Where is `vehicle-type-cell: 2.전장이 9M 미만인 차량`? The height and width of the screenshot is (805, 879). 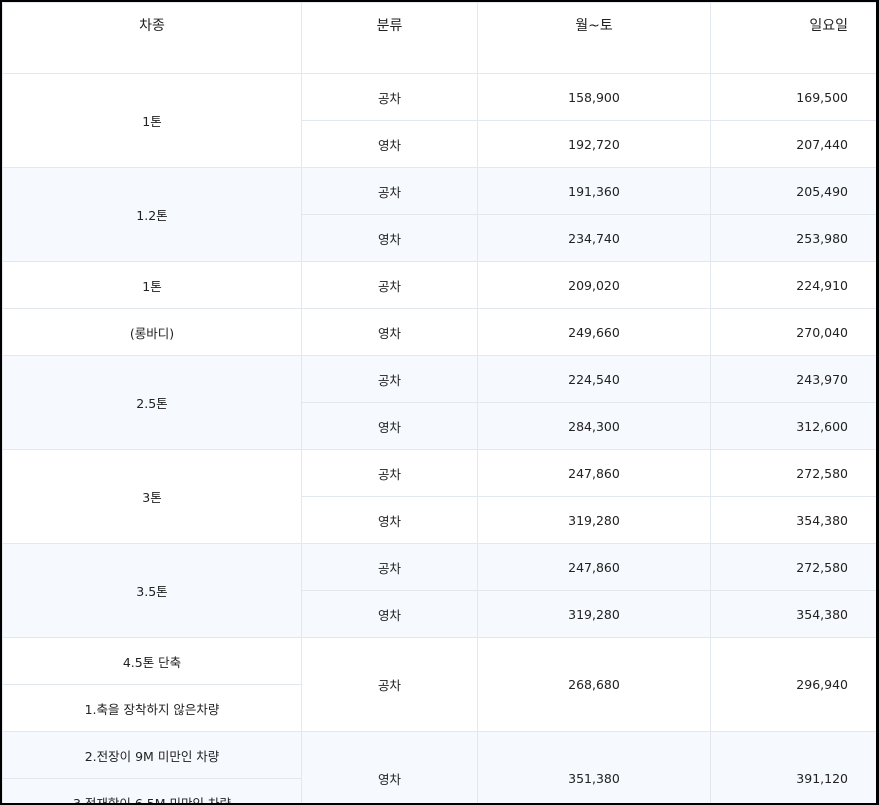
vehicle-type-cell: 2.전장이 9M 미만인 차량 is located at coordinates (152, 755).